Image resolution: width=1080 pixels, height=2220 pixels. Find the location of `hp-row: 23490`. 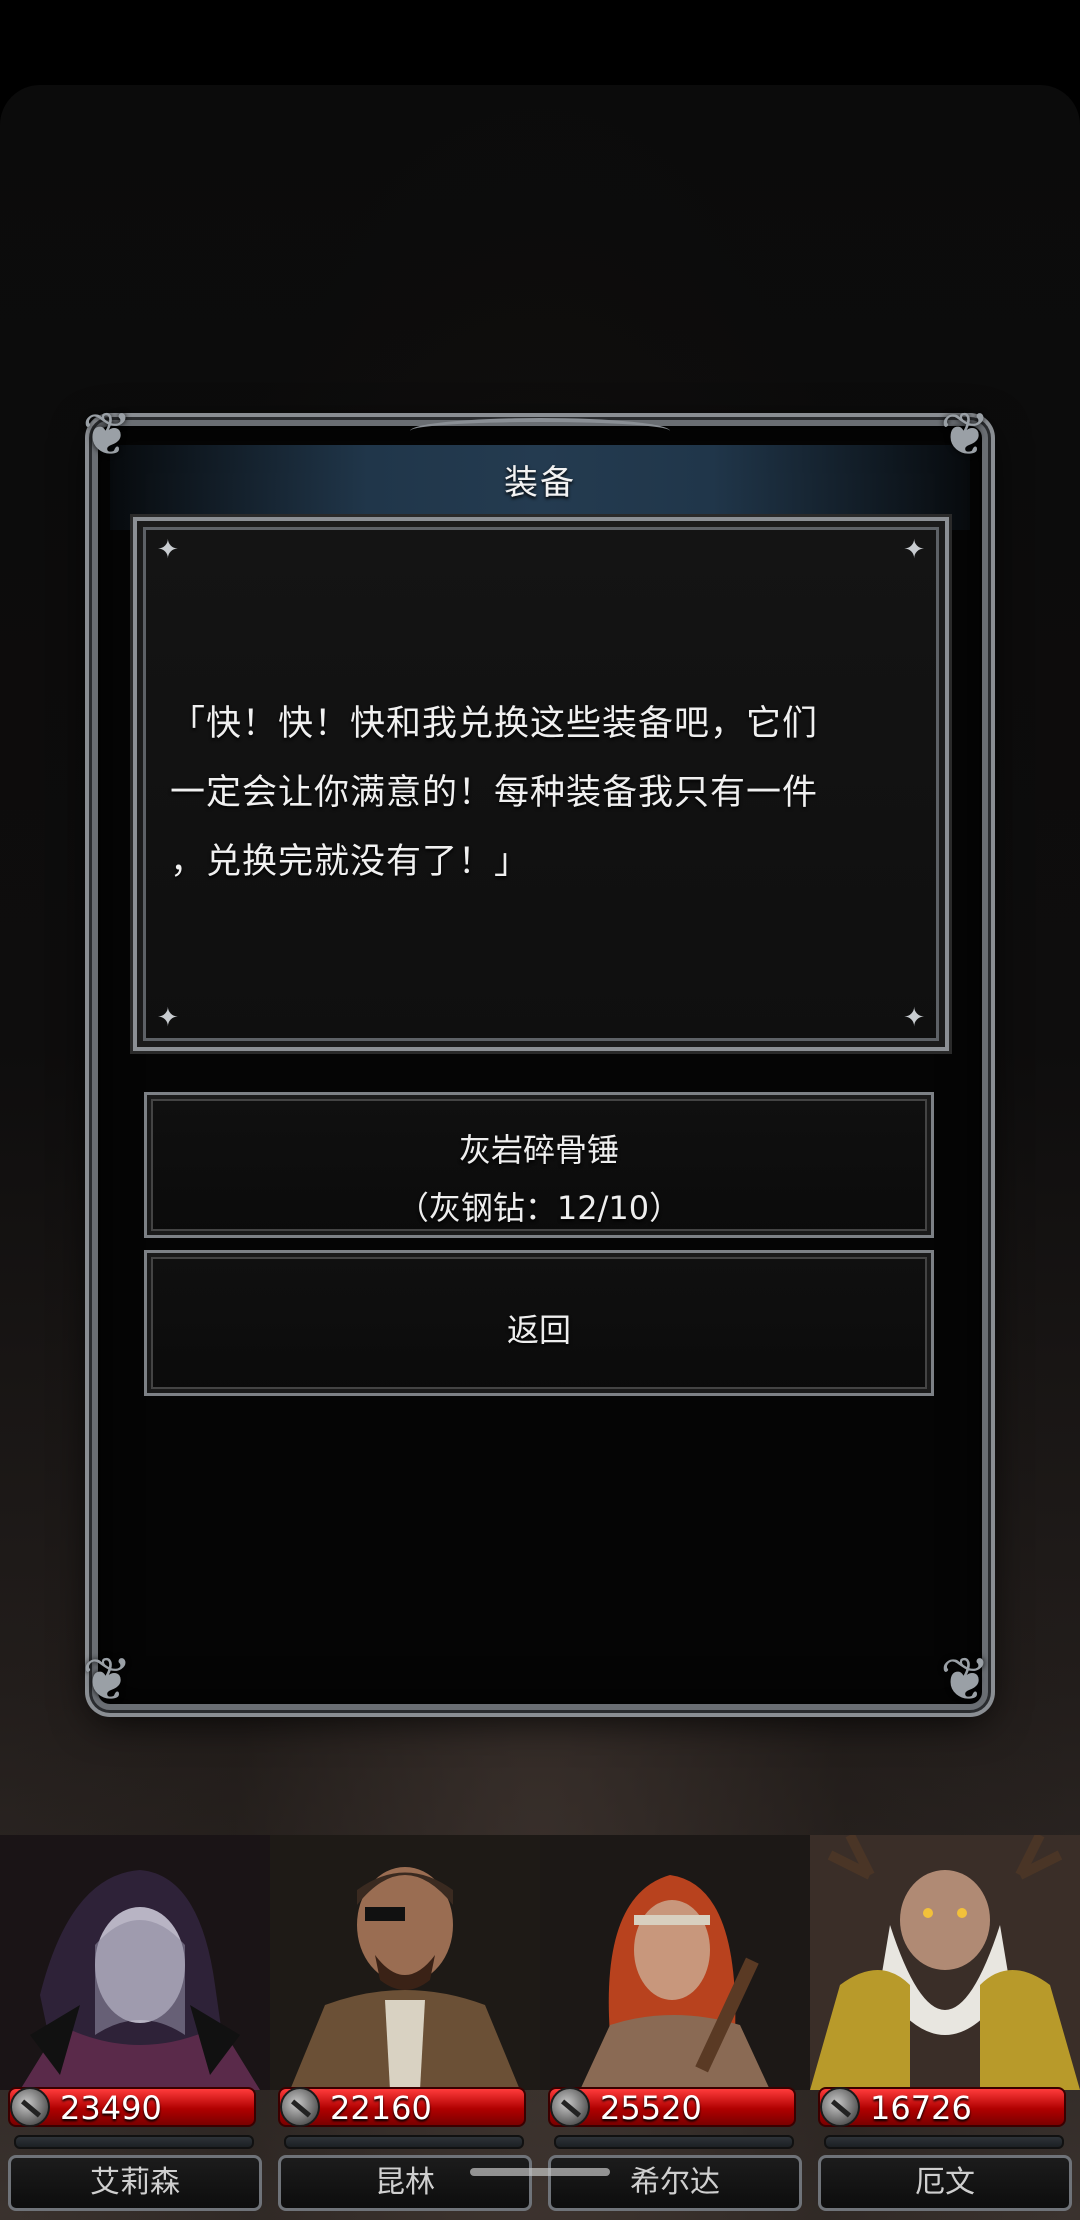

hp-row: 23490 is located at coordinates (135, 2107).